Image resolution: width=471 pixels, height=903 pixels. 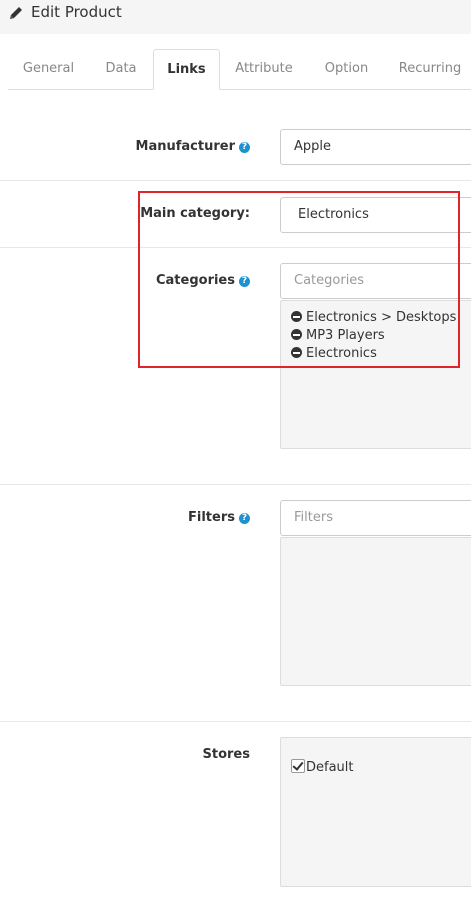 What do you see at coordinates (235, 17) in the screenshot?
I see `panel-heading: Edit Product` at bounding box center [235, 17].